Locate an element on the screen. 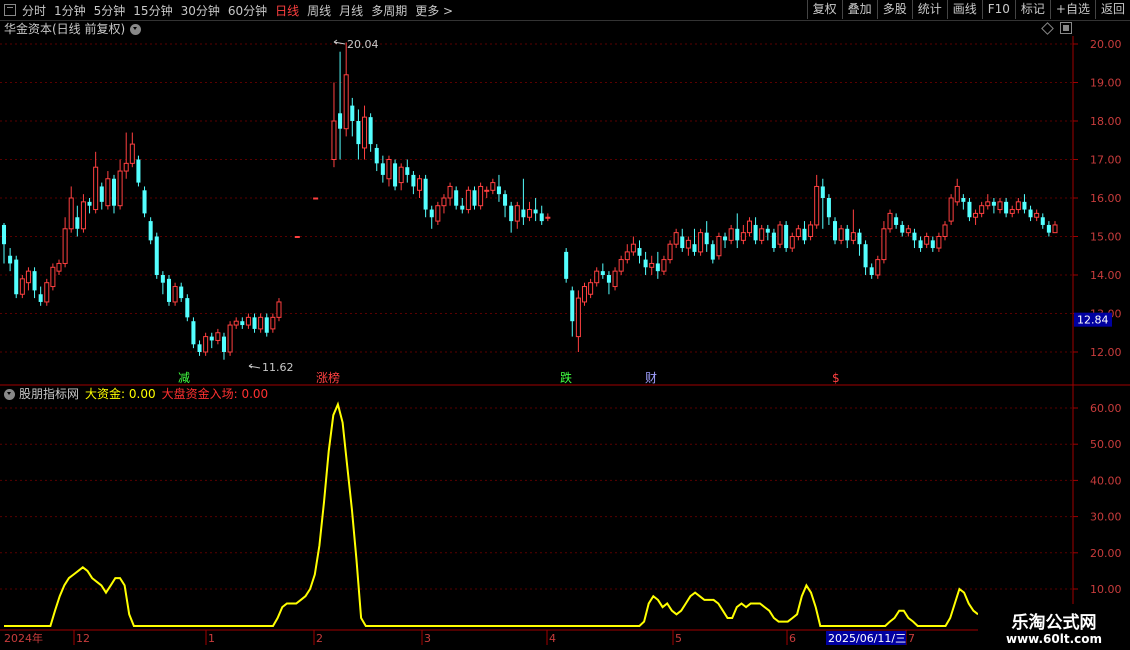 The width and height of the screenshot is (1130, 650). price-axis-label: 15.00 is located at coordinates (1106, 237).